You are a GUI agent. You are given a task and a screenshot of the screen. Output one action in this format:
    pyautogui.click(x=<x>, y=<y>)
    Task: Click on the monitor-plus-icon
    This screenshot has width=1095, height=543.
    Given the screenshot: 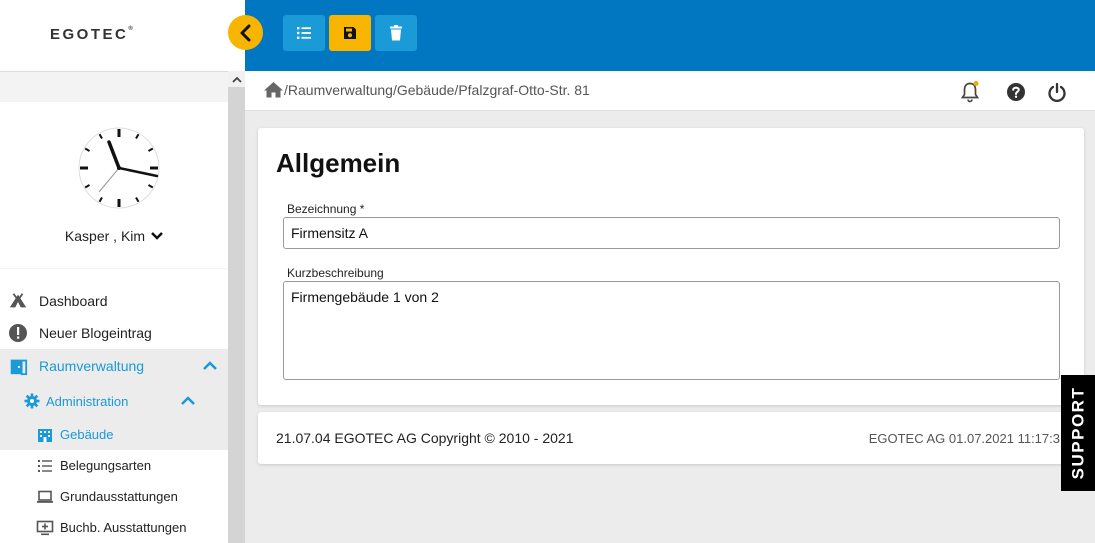 What is the action you would take?
    pyautogui.click(x=45, y=528)
    